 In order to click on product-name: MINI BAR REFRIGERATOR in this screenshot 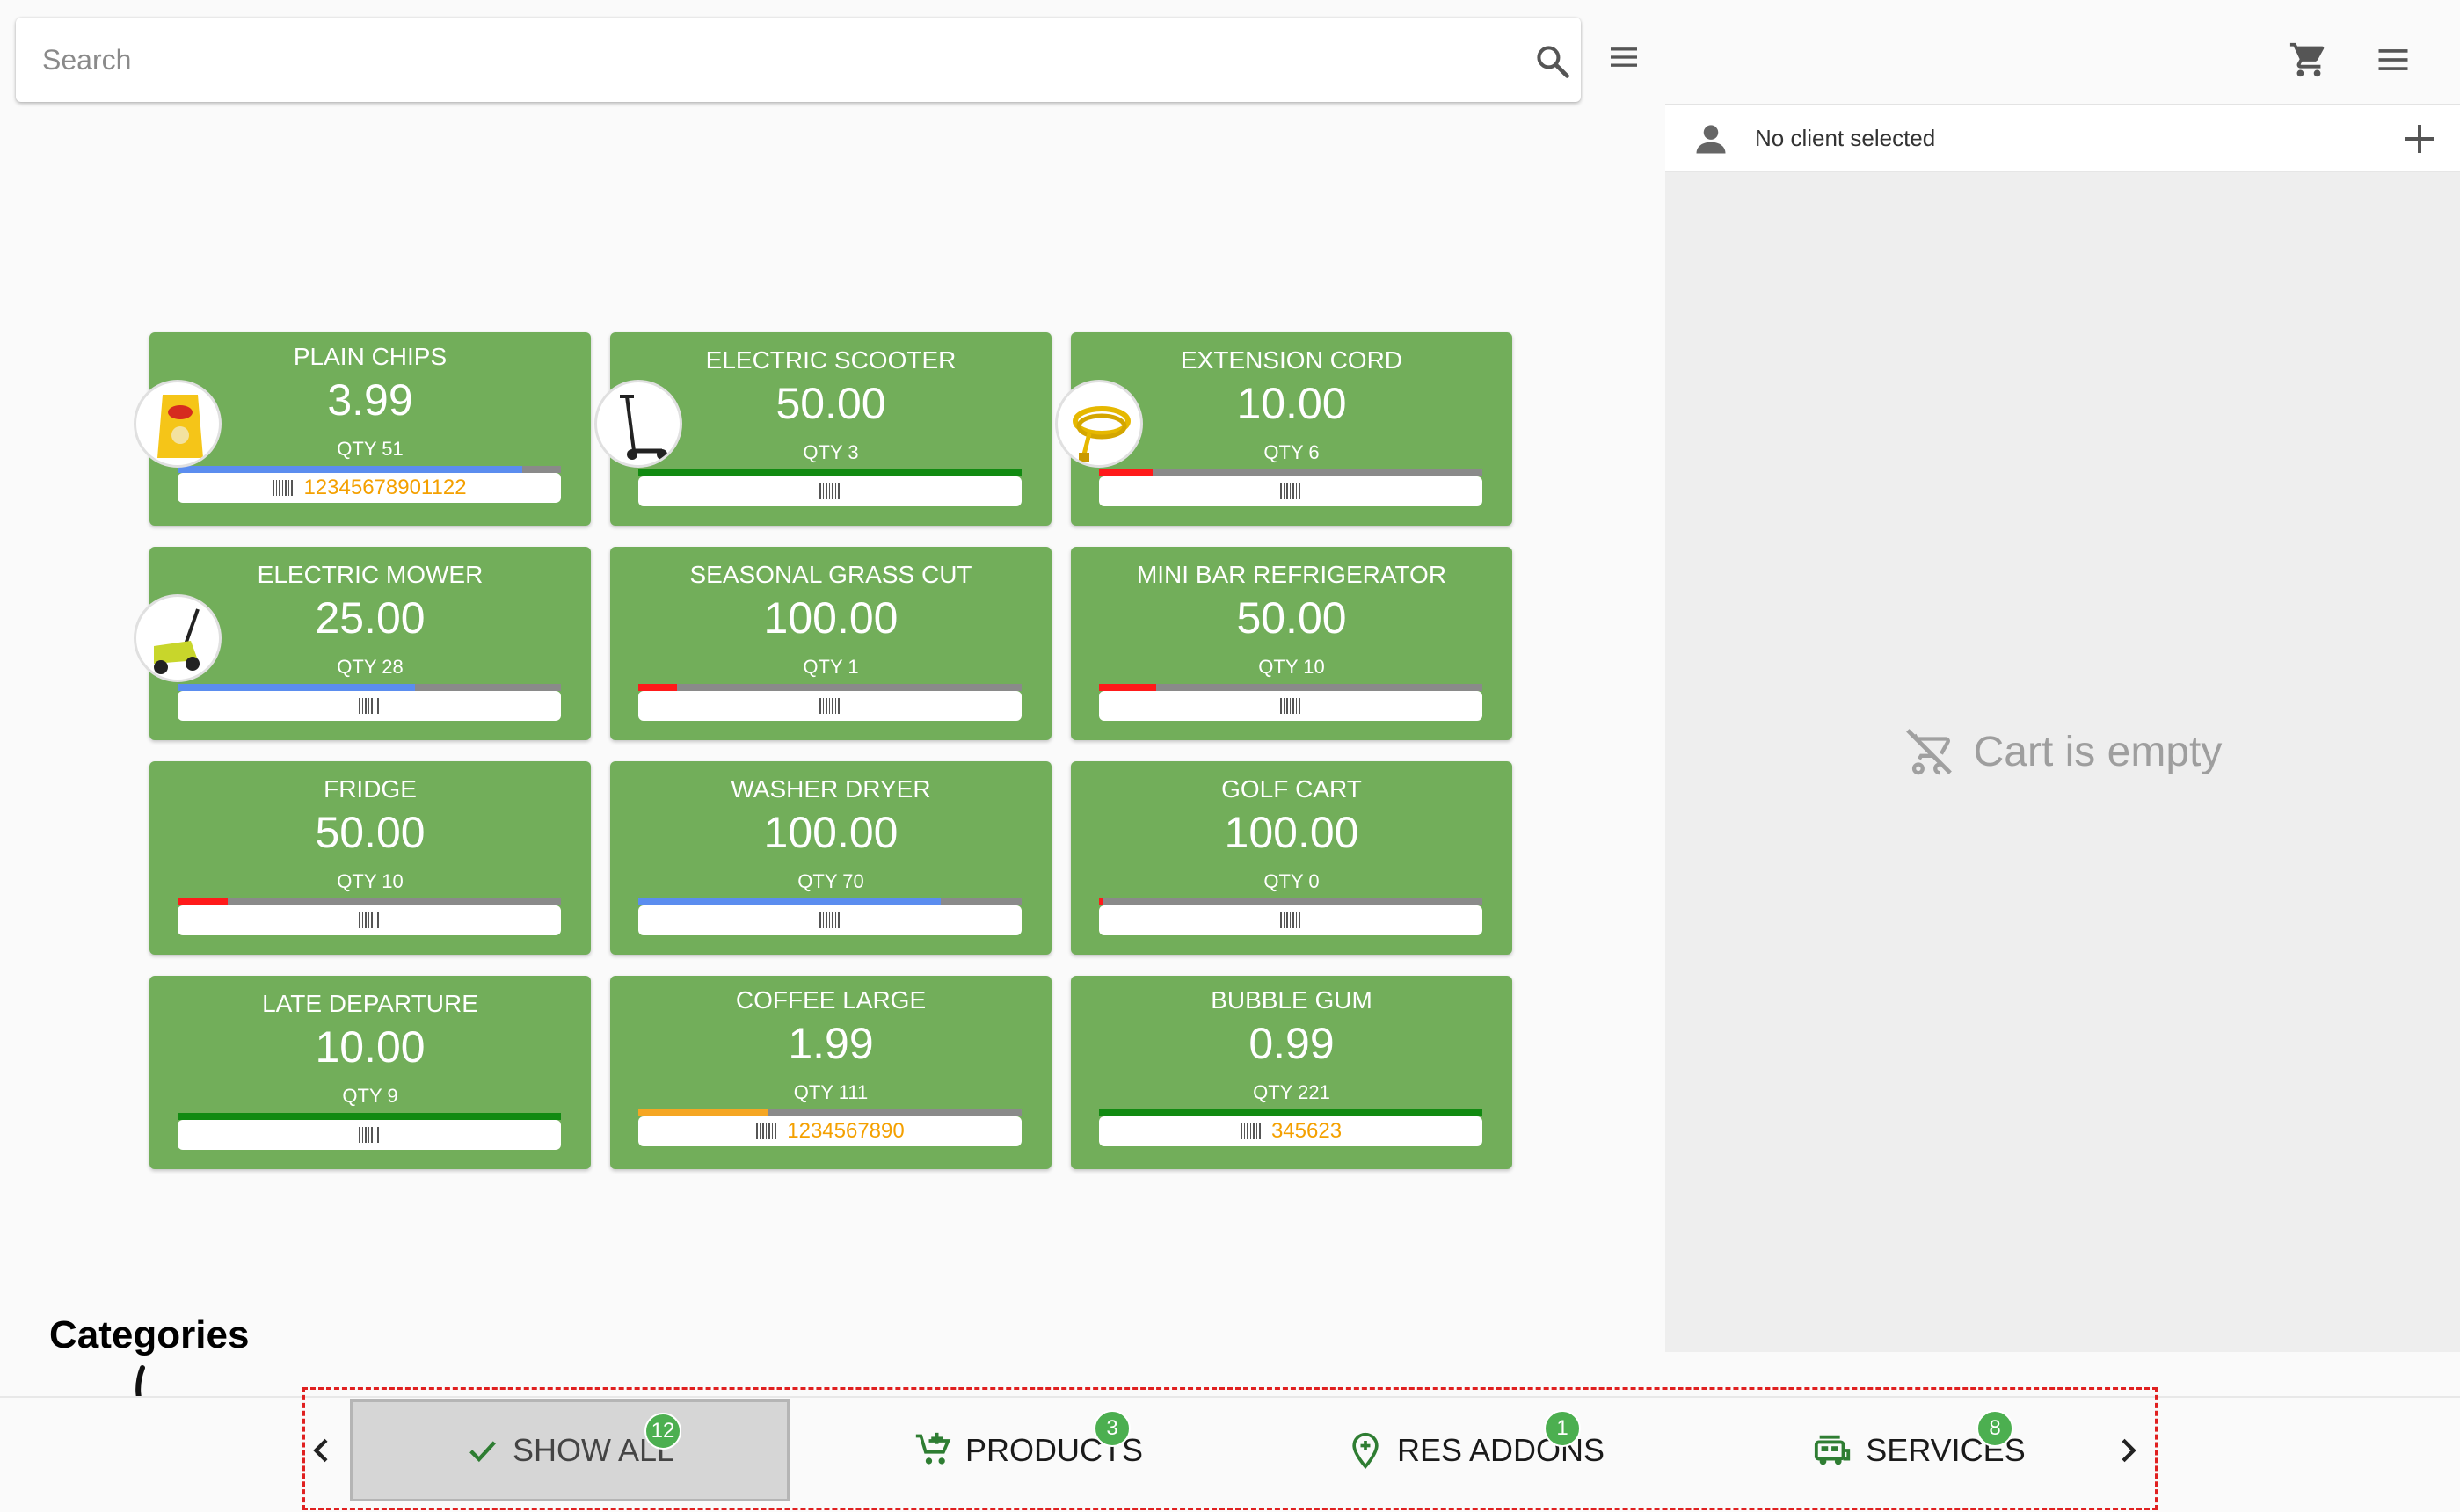, I will do `click(1291, 575)`.